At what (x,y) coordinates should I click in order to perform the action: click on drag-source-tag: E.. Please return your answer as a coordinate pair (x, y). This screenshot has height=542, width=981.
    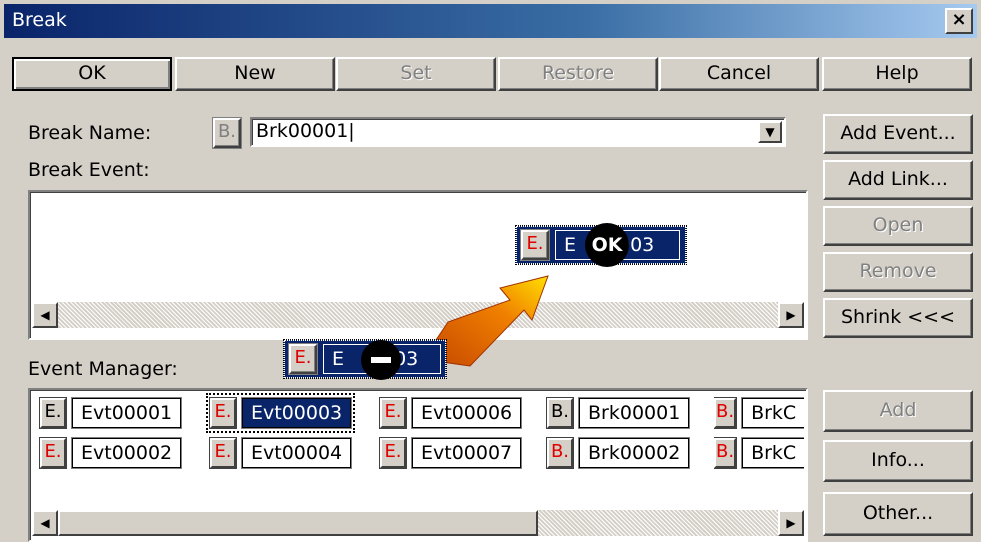
    Looking at the image, I should click on (303, 359).